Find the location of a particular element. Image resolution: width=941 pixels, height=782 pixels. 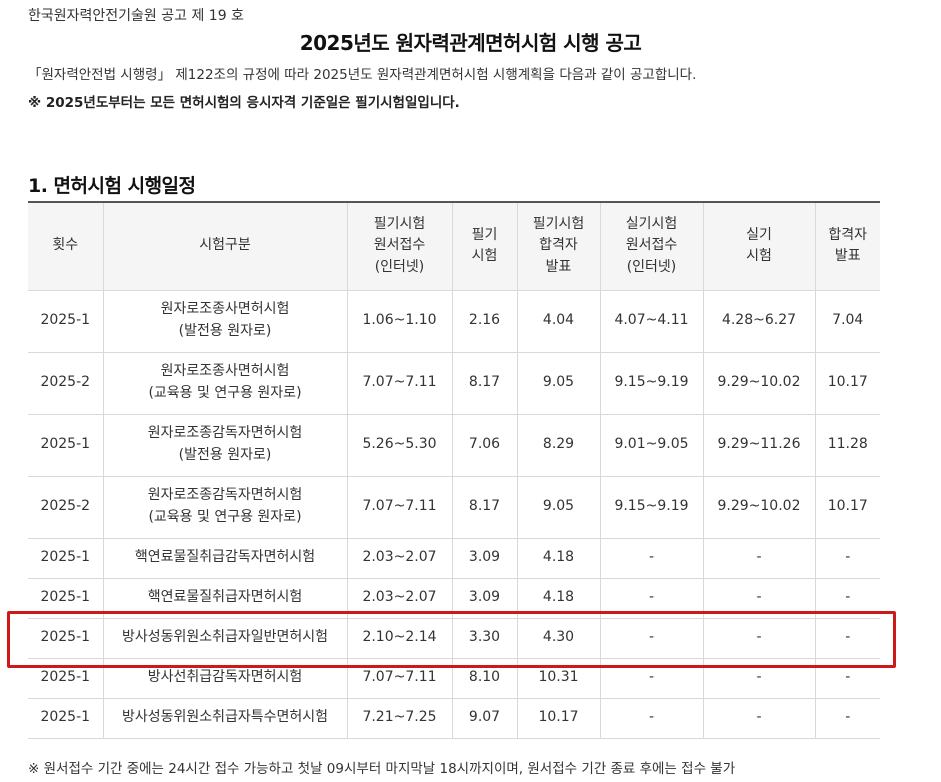

page-title: 2025년도 원자력관계면허시험 시행 공고 is located at coordinates (470, 43).